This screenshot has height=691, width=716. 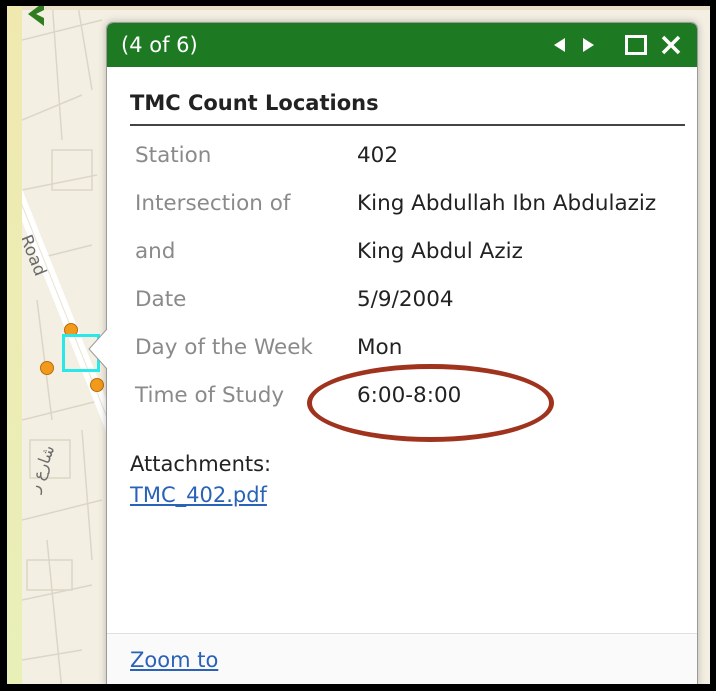 I want to click on feature-count: (4 of 6), so click(x=159, y=45).